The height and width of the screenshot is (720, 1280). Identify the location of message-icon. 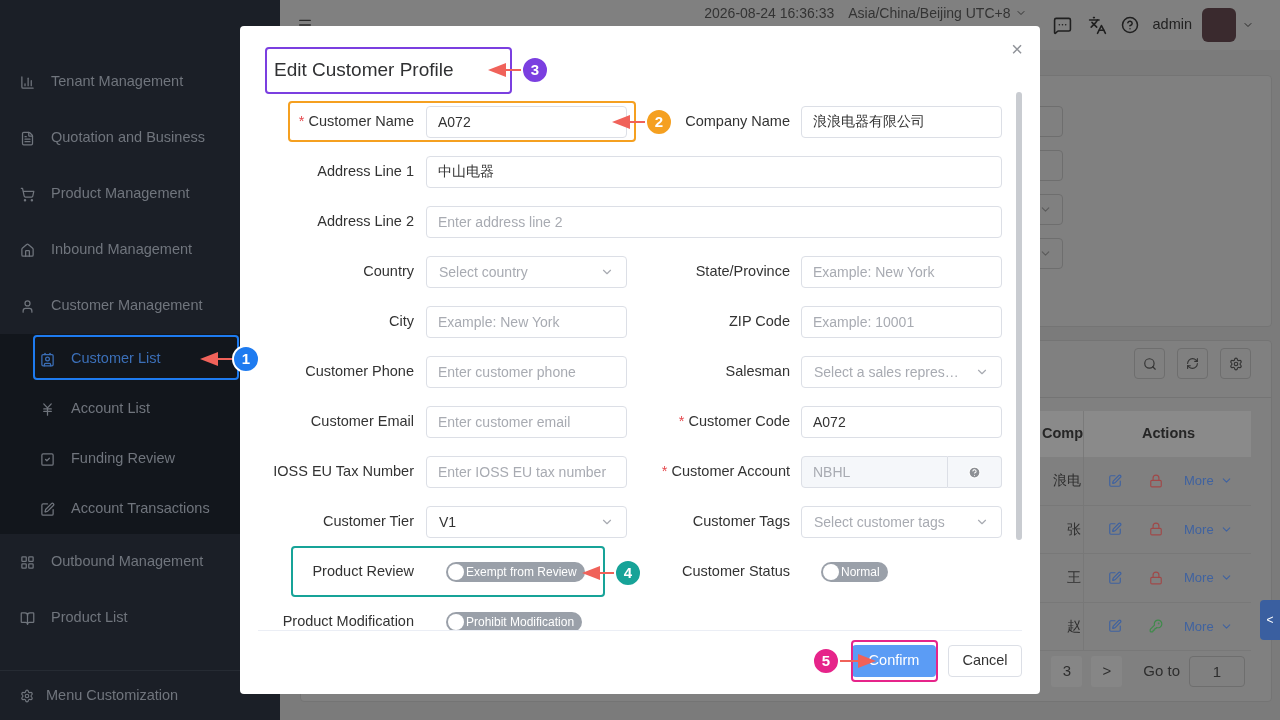
(1062, 25).